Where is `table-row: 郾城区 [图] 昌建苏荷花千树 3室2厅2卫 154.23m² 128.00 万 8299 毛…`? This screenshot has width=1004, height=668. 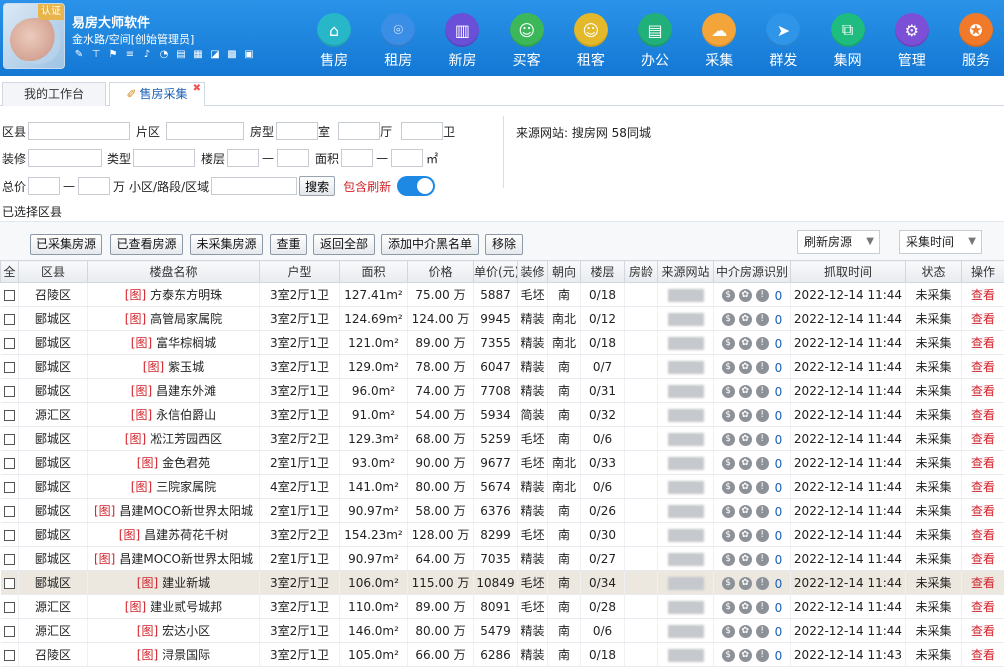
table-row: 郾城区 [图] 昌建苏荷花千树 3室2厅2卫 154.23m² 128.00 万 8299 毛… is located at coordinates (502, 534).